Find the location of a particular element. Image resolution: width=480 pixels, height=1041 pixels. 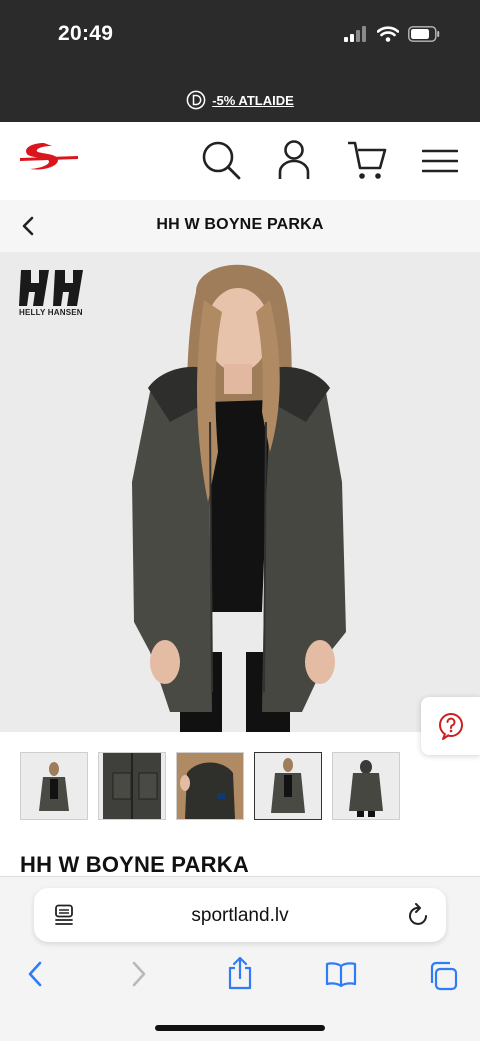

help-question-icon is located at coordinates (450, 726).